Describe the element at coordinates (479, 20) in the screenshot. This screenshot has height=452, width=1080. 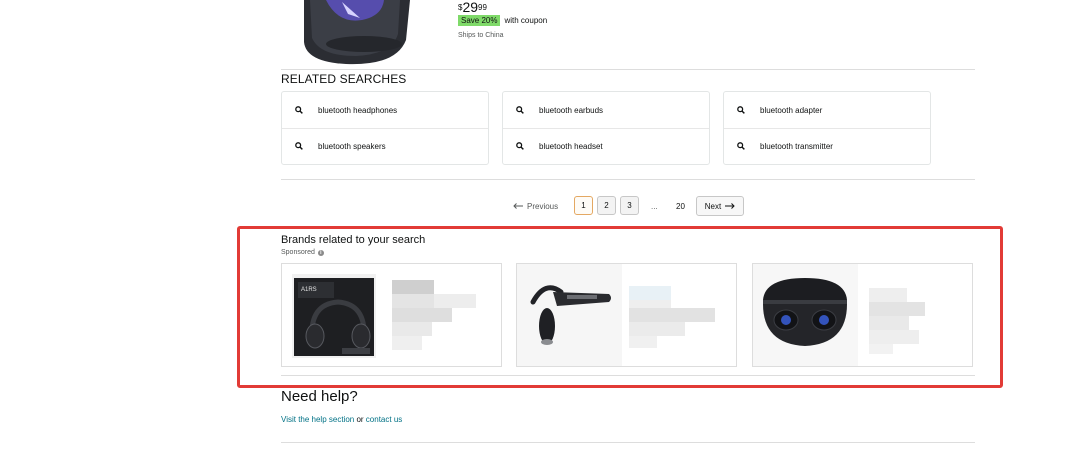
I see `coupon-badge: Save 20%` at that location.